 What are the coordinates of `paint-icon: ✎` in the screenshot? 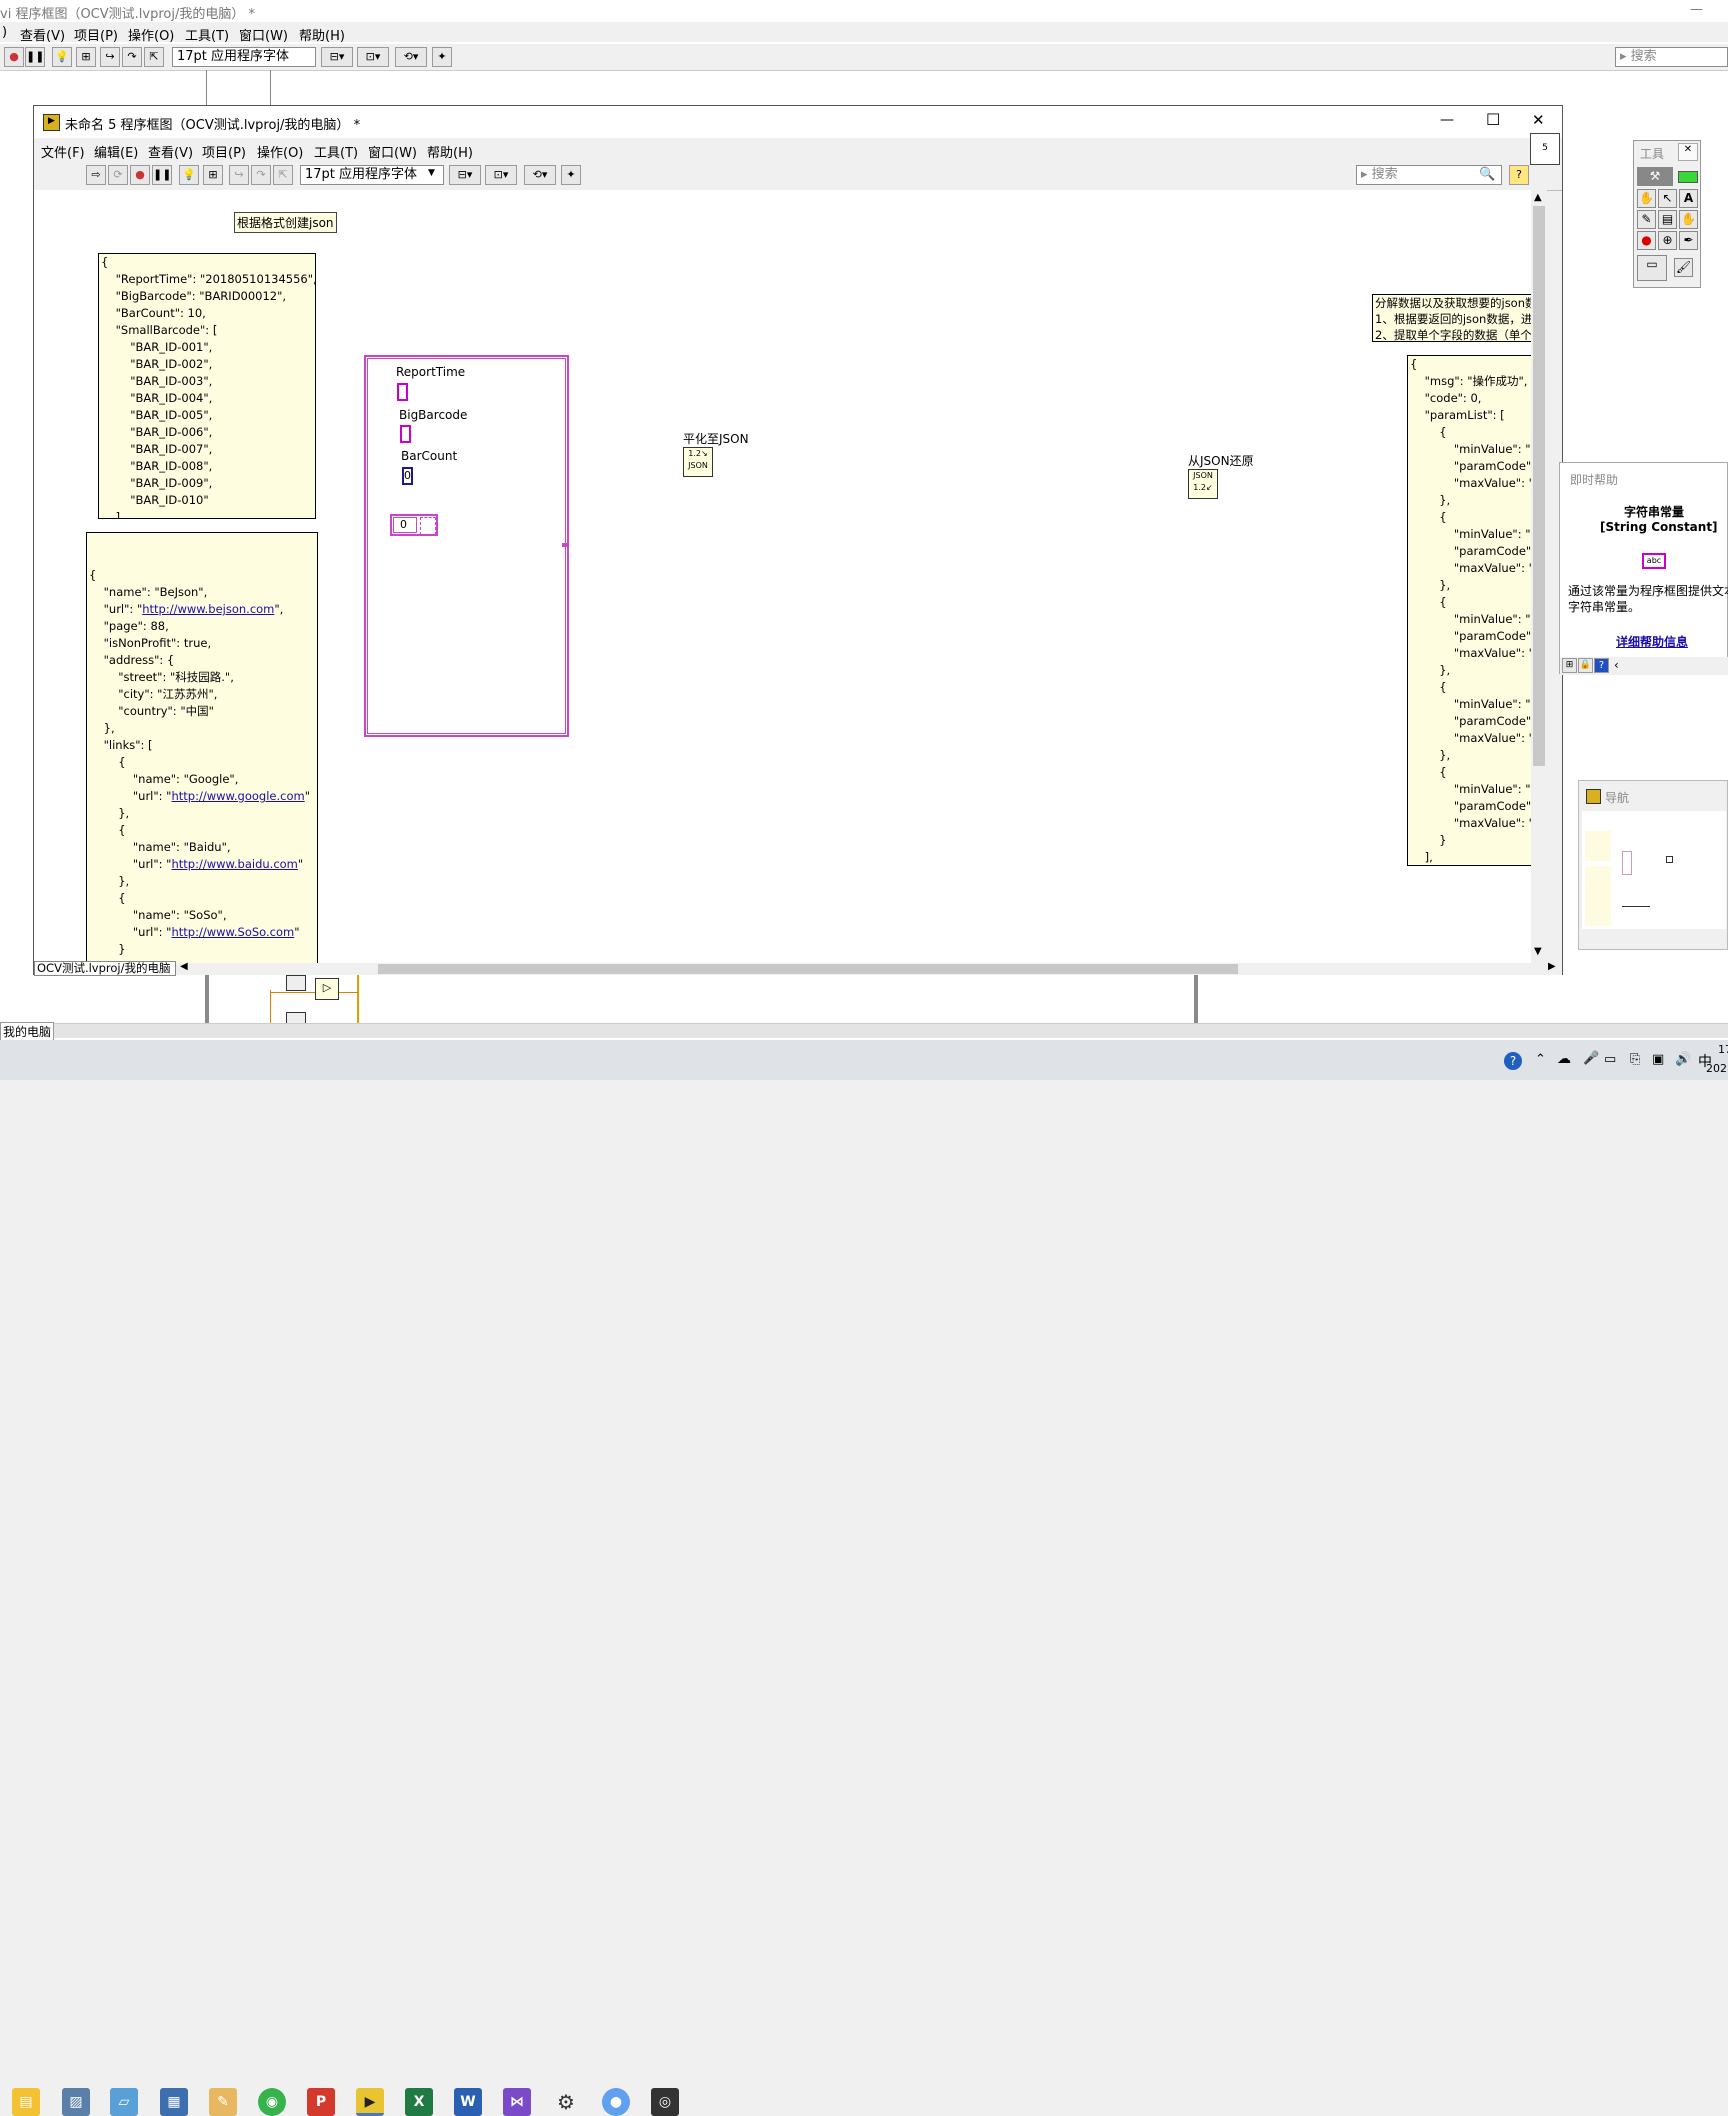 It's located at (223, 2102).